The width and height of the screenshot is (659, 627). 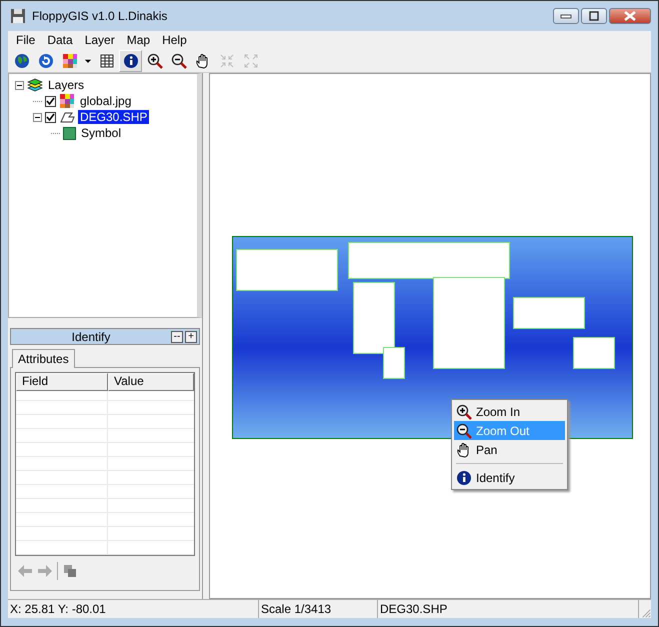 I want to click on hand-icon, so click(x=202, y=60).